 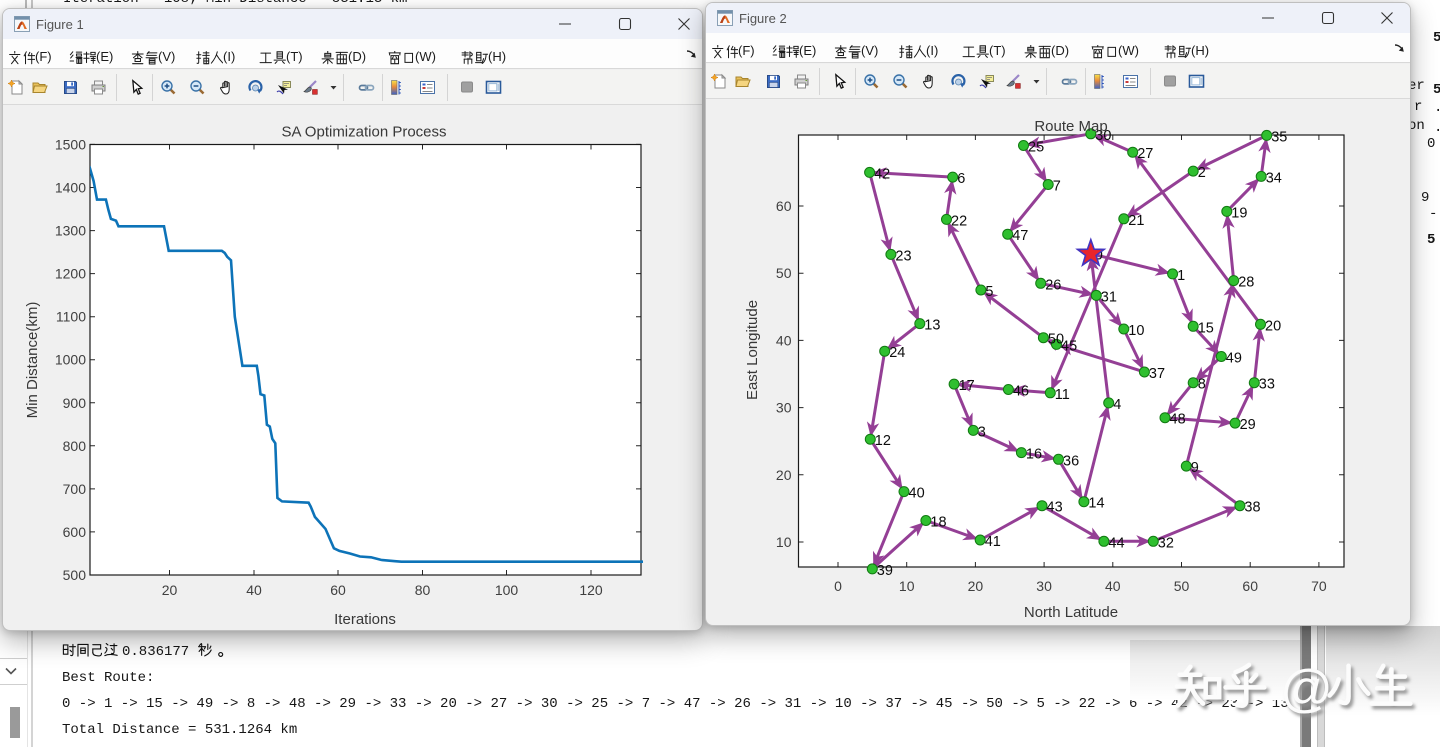 What do you see at coordinates (70, 360) in the screenshot?
I see `svg-text: 1000` at bounding box center [70, 360].